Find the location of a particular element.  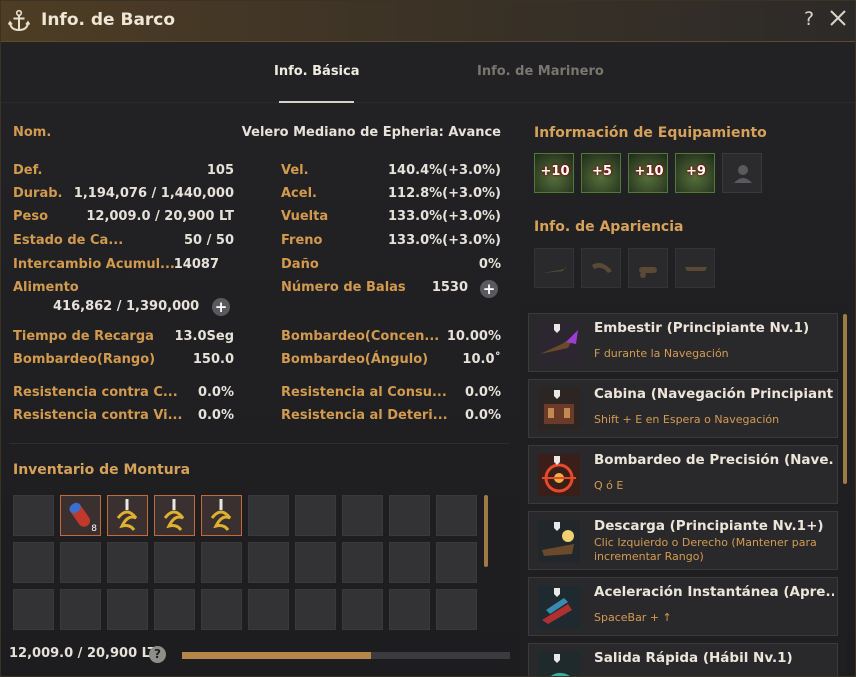

equipment-slot-3: +10 is located at coordinates (648, 173).